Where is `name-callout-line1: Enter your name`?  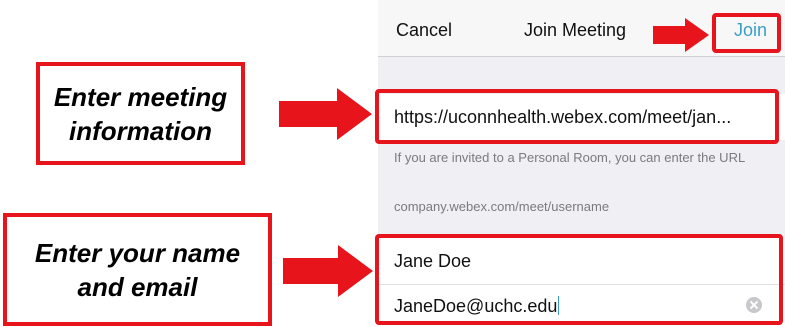
name-callout-line1: Enter your name is located at coordinates (137, 252).